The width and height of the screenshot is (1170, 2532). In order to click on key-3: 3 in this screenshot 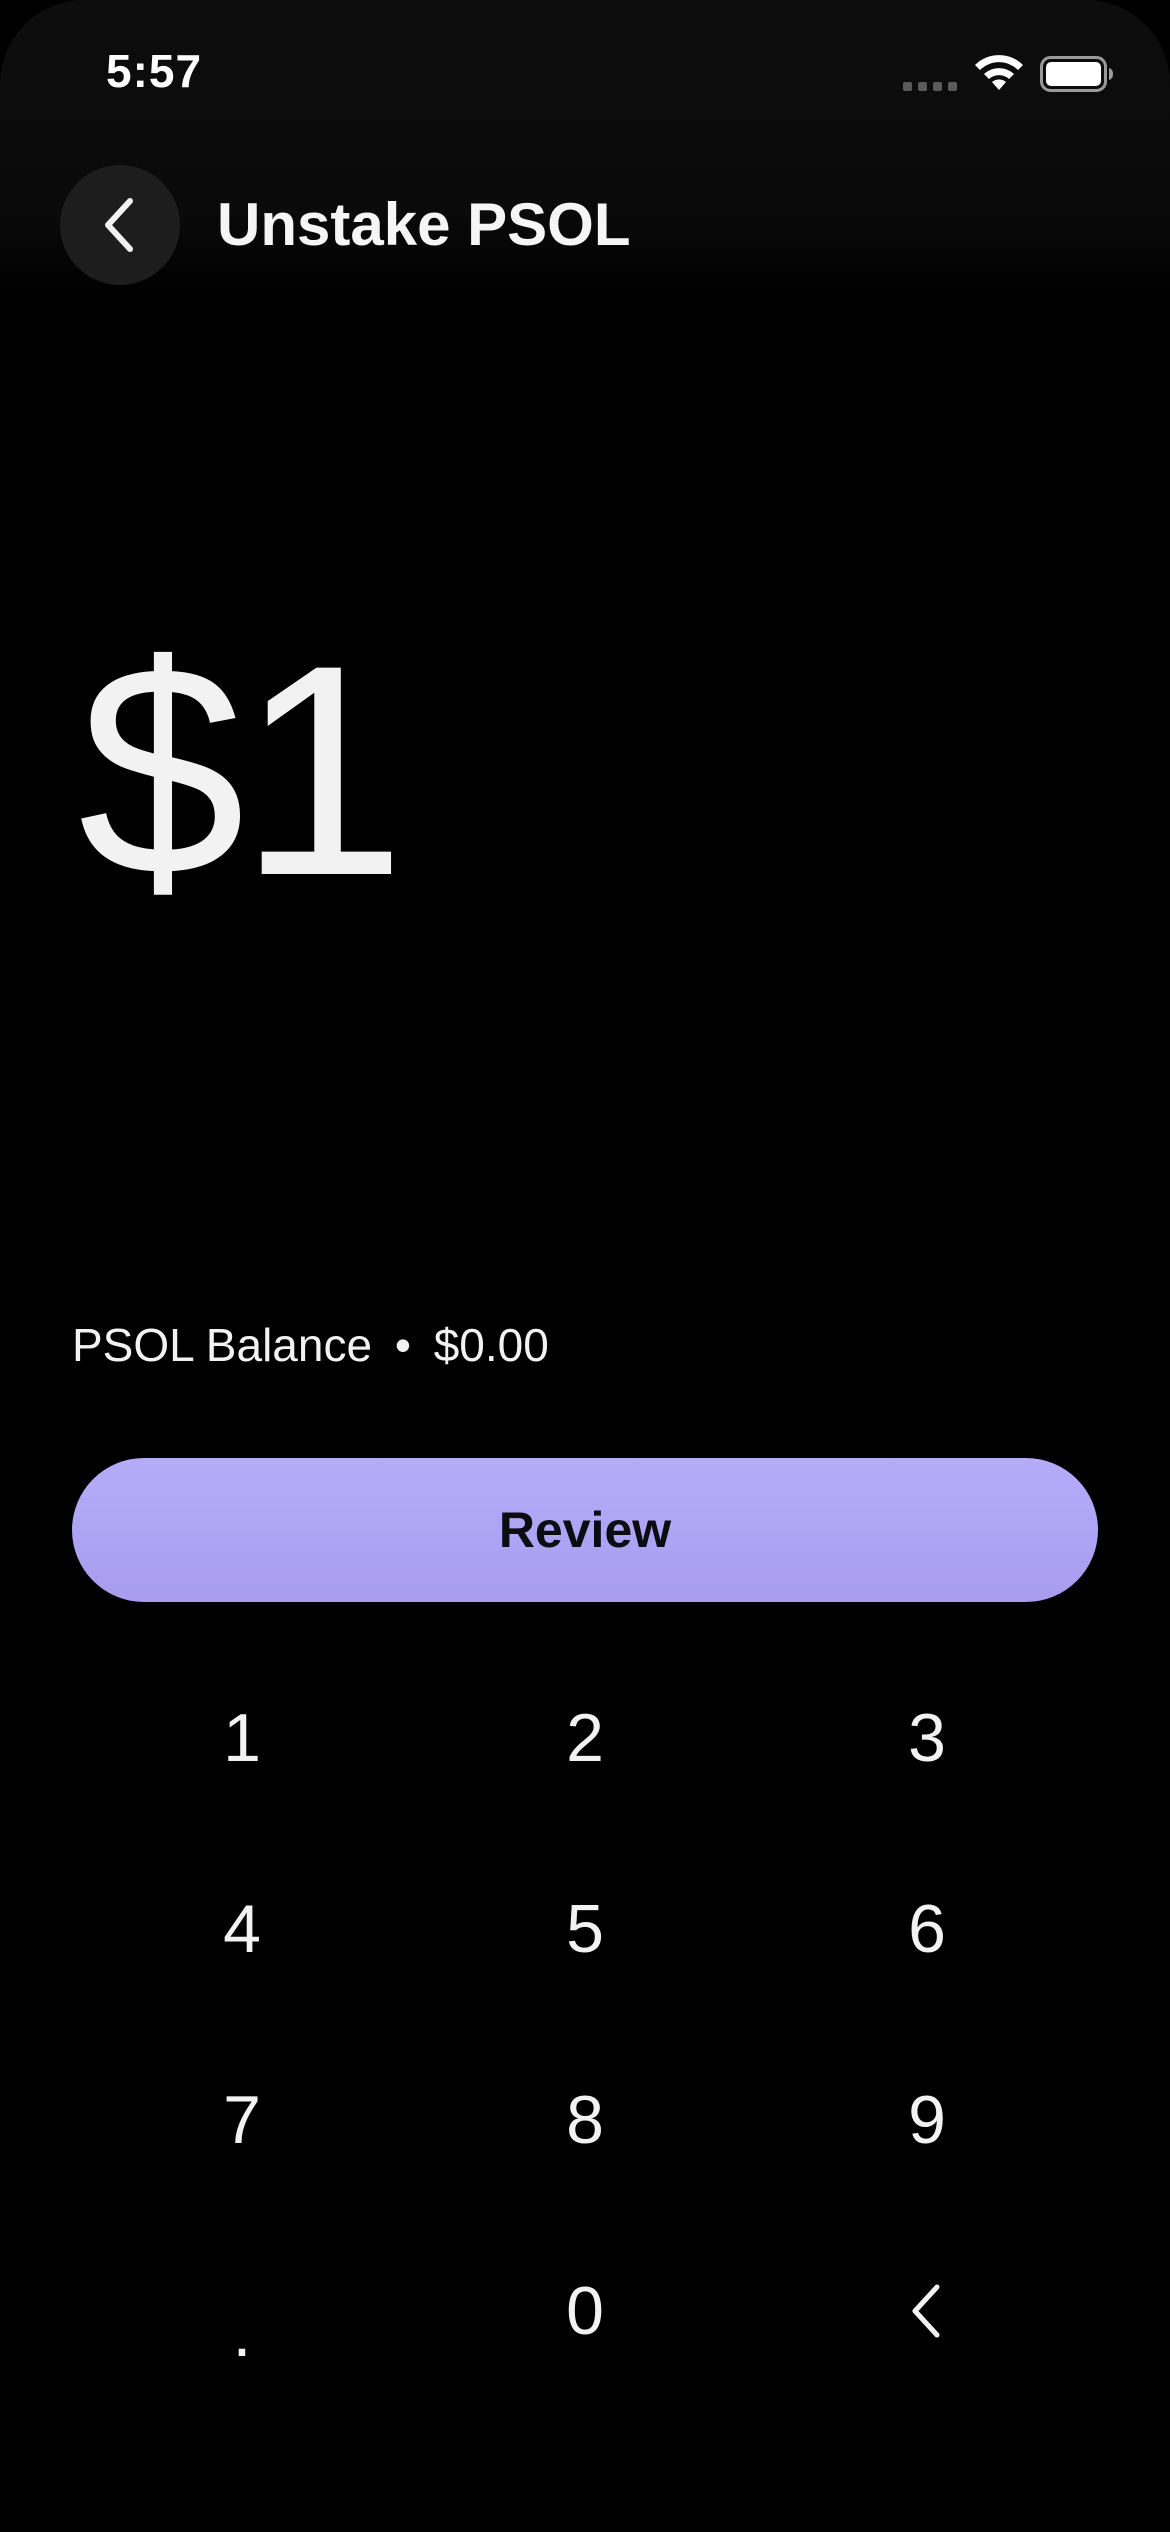, I will do `click(927, 1738)`.